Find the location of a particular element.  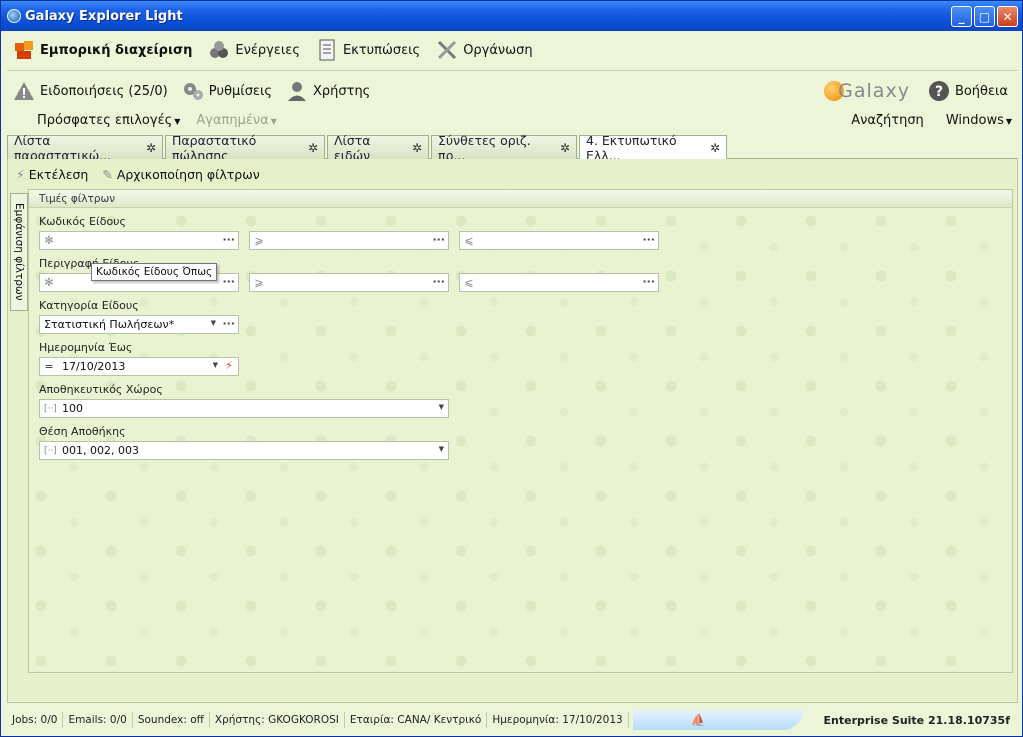

title-bar: Galaxy Explorer Light _ □ ✕ is located at coordinates (511, 16).